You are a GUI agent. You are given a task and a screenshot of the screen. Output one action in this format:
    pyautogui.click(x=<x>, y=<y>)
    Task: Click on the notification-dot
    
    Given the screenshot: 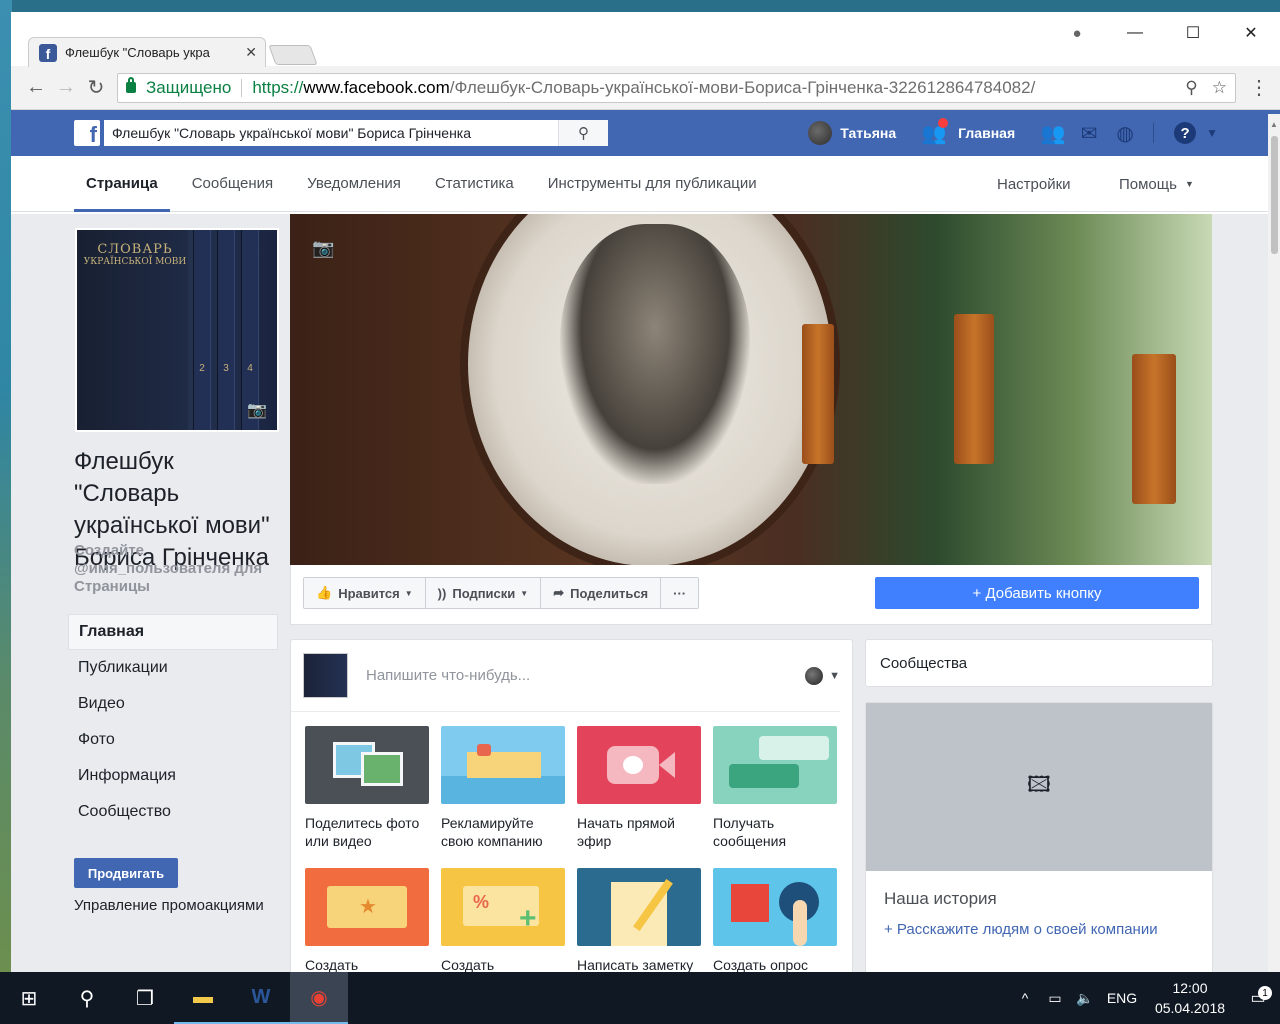 What is the action you would take?
    pyautogui.click(x=943, y=122)
    